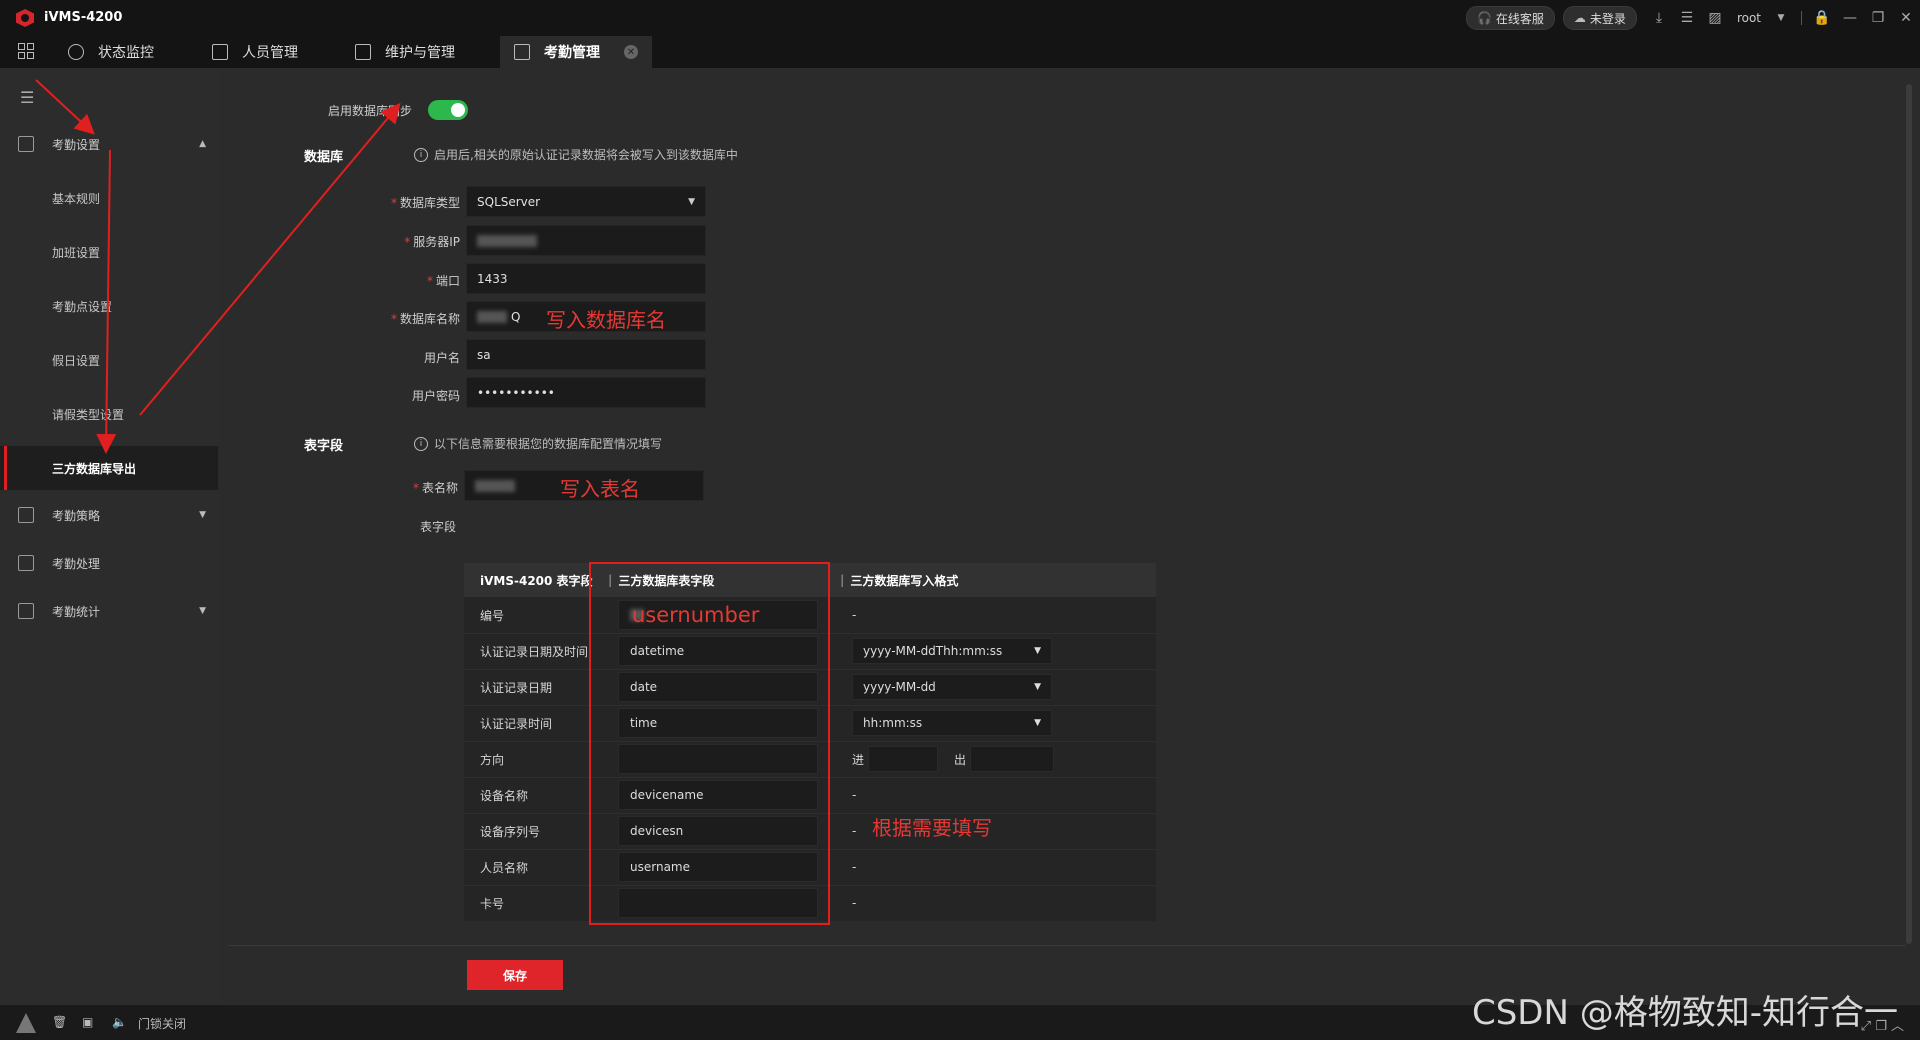 This screenshot has width=1920, height=1040. Describe the element at coordinates (410, 318) in the screenshot. I see `db-name-label: 数据库名称` at that location.